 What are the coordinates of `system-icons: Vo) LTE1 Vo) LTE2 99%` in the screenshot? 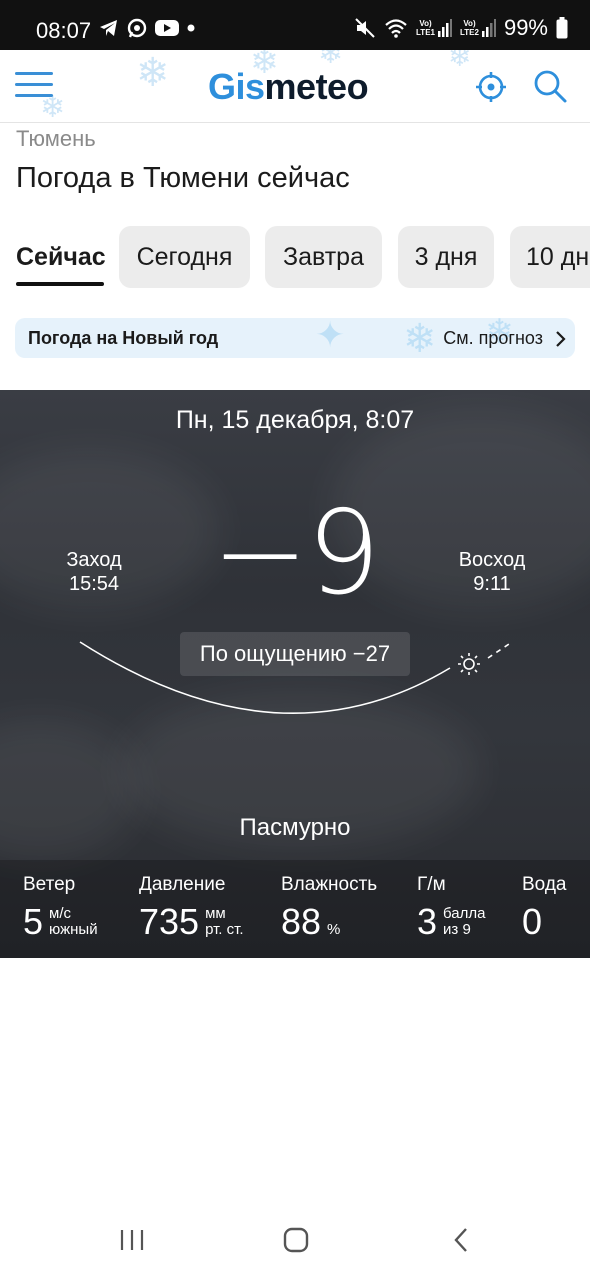 It's located at (461, 28).